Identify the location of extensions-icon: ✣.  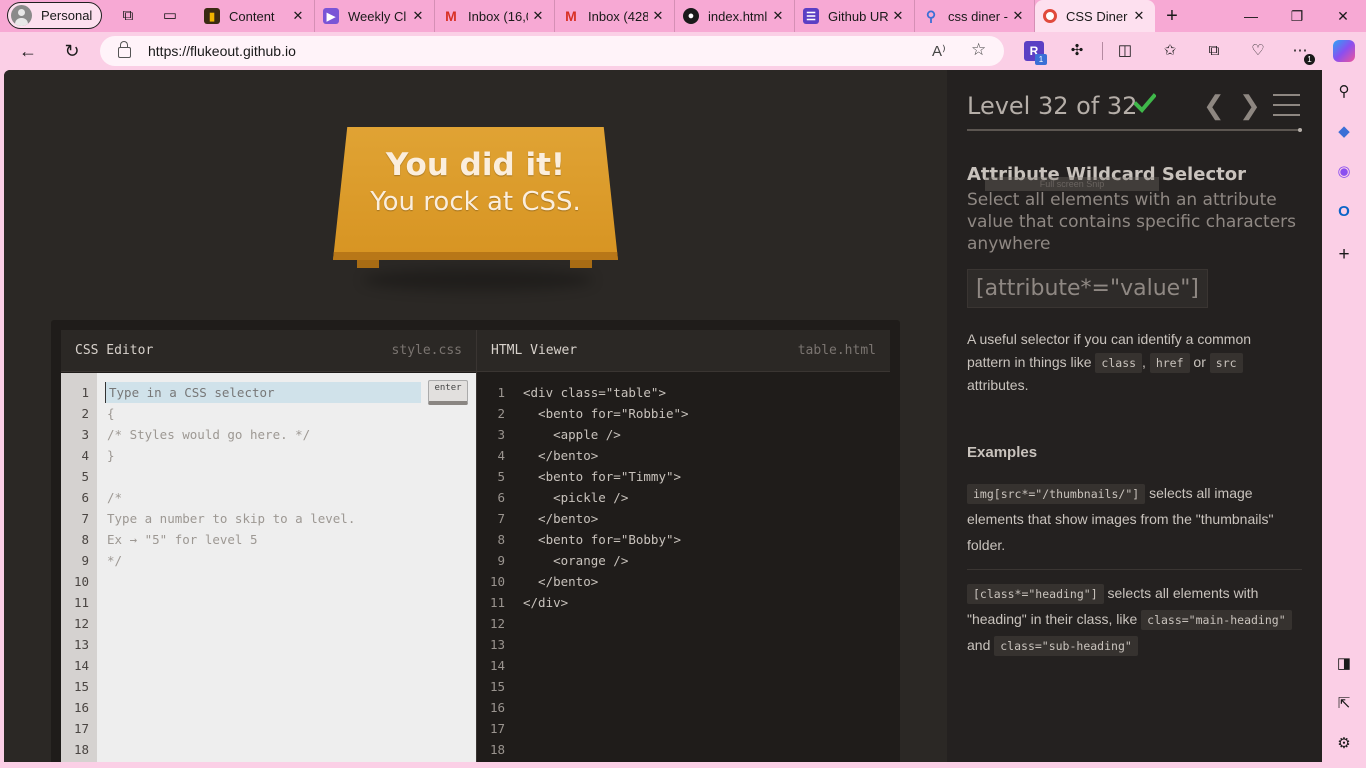
(1077, 51).